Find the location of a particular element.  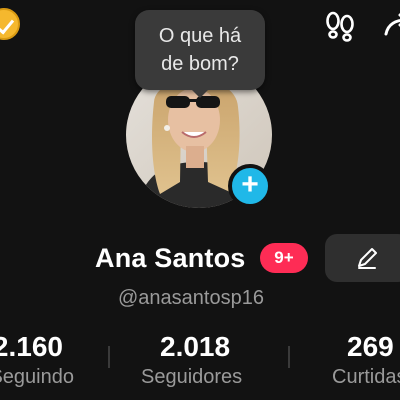

stat-following-label: Seguindo is located at coordinates (37, 377).